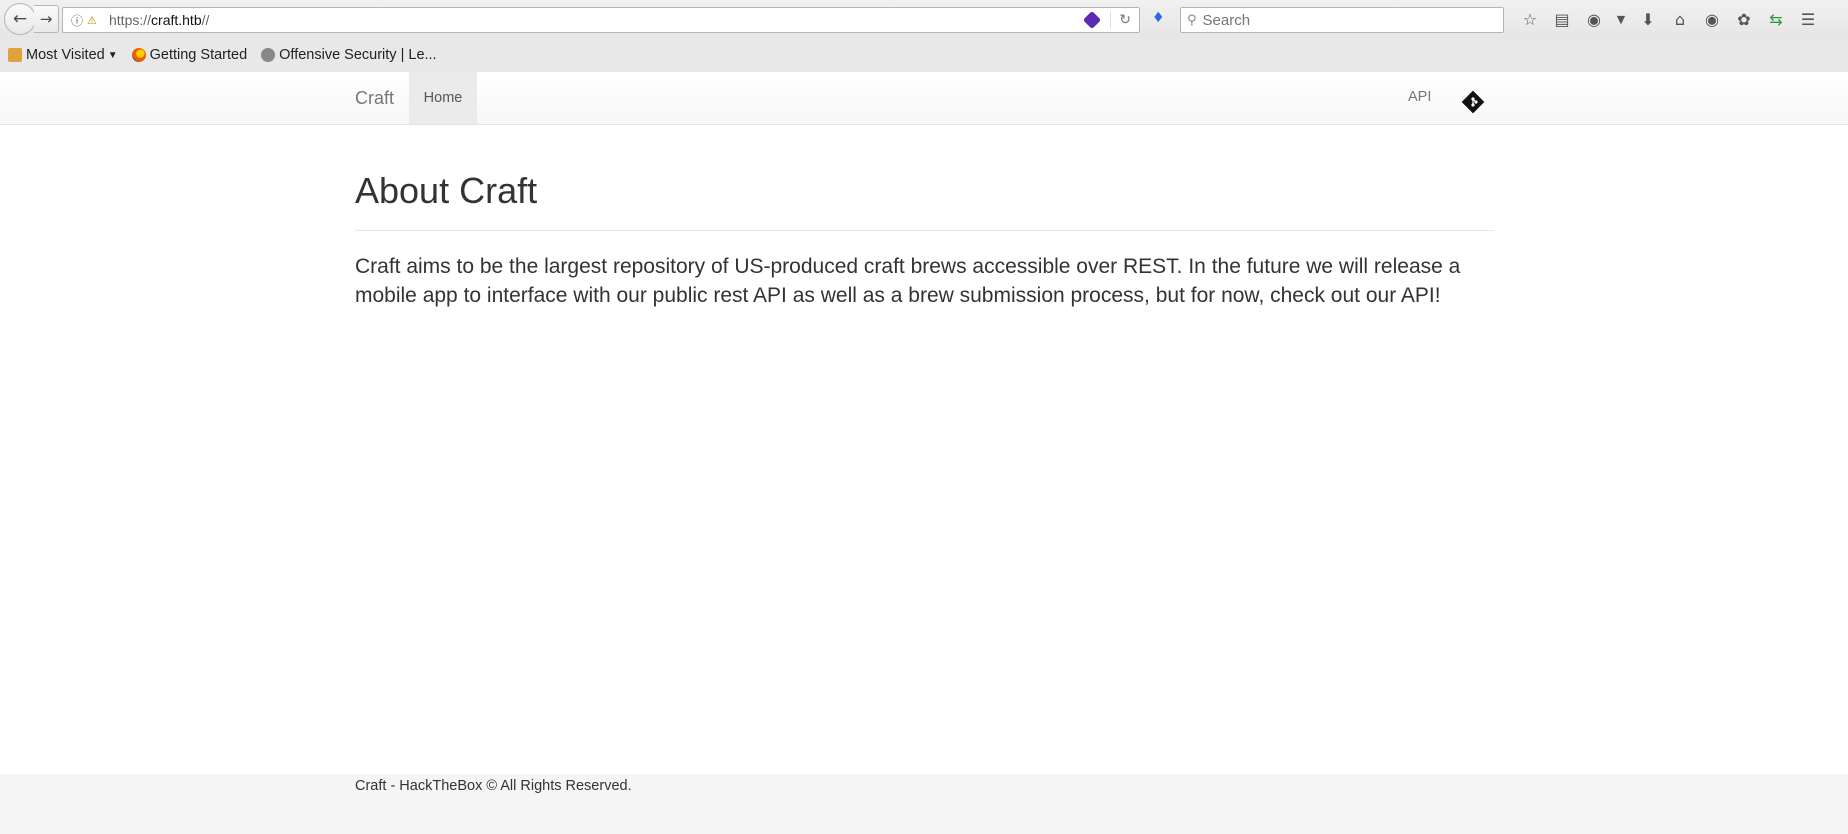 This screenshot has width=1848, height=834. Describe the element at coordinates (1744, 19) in the screenshot. I see `bug-icon: ✿` at that location.